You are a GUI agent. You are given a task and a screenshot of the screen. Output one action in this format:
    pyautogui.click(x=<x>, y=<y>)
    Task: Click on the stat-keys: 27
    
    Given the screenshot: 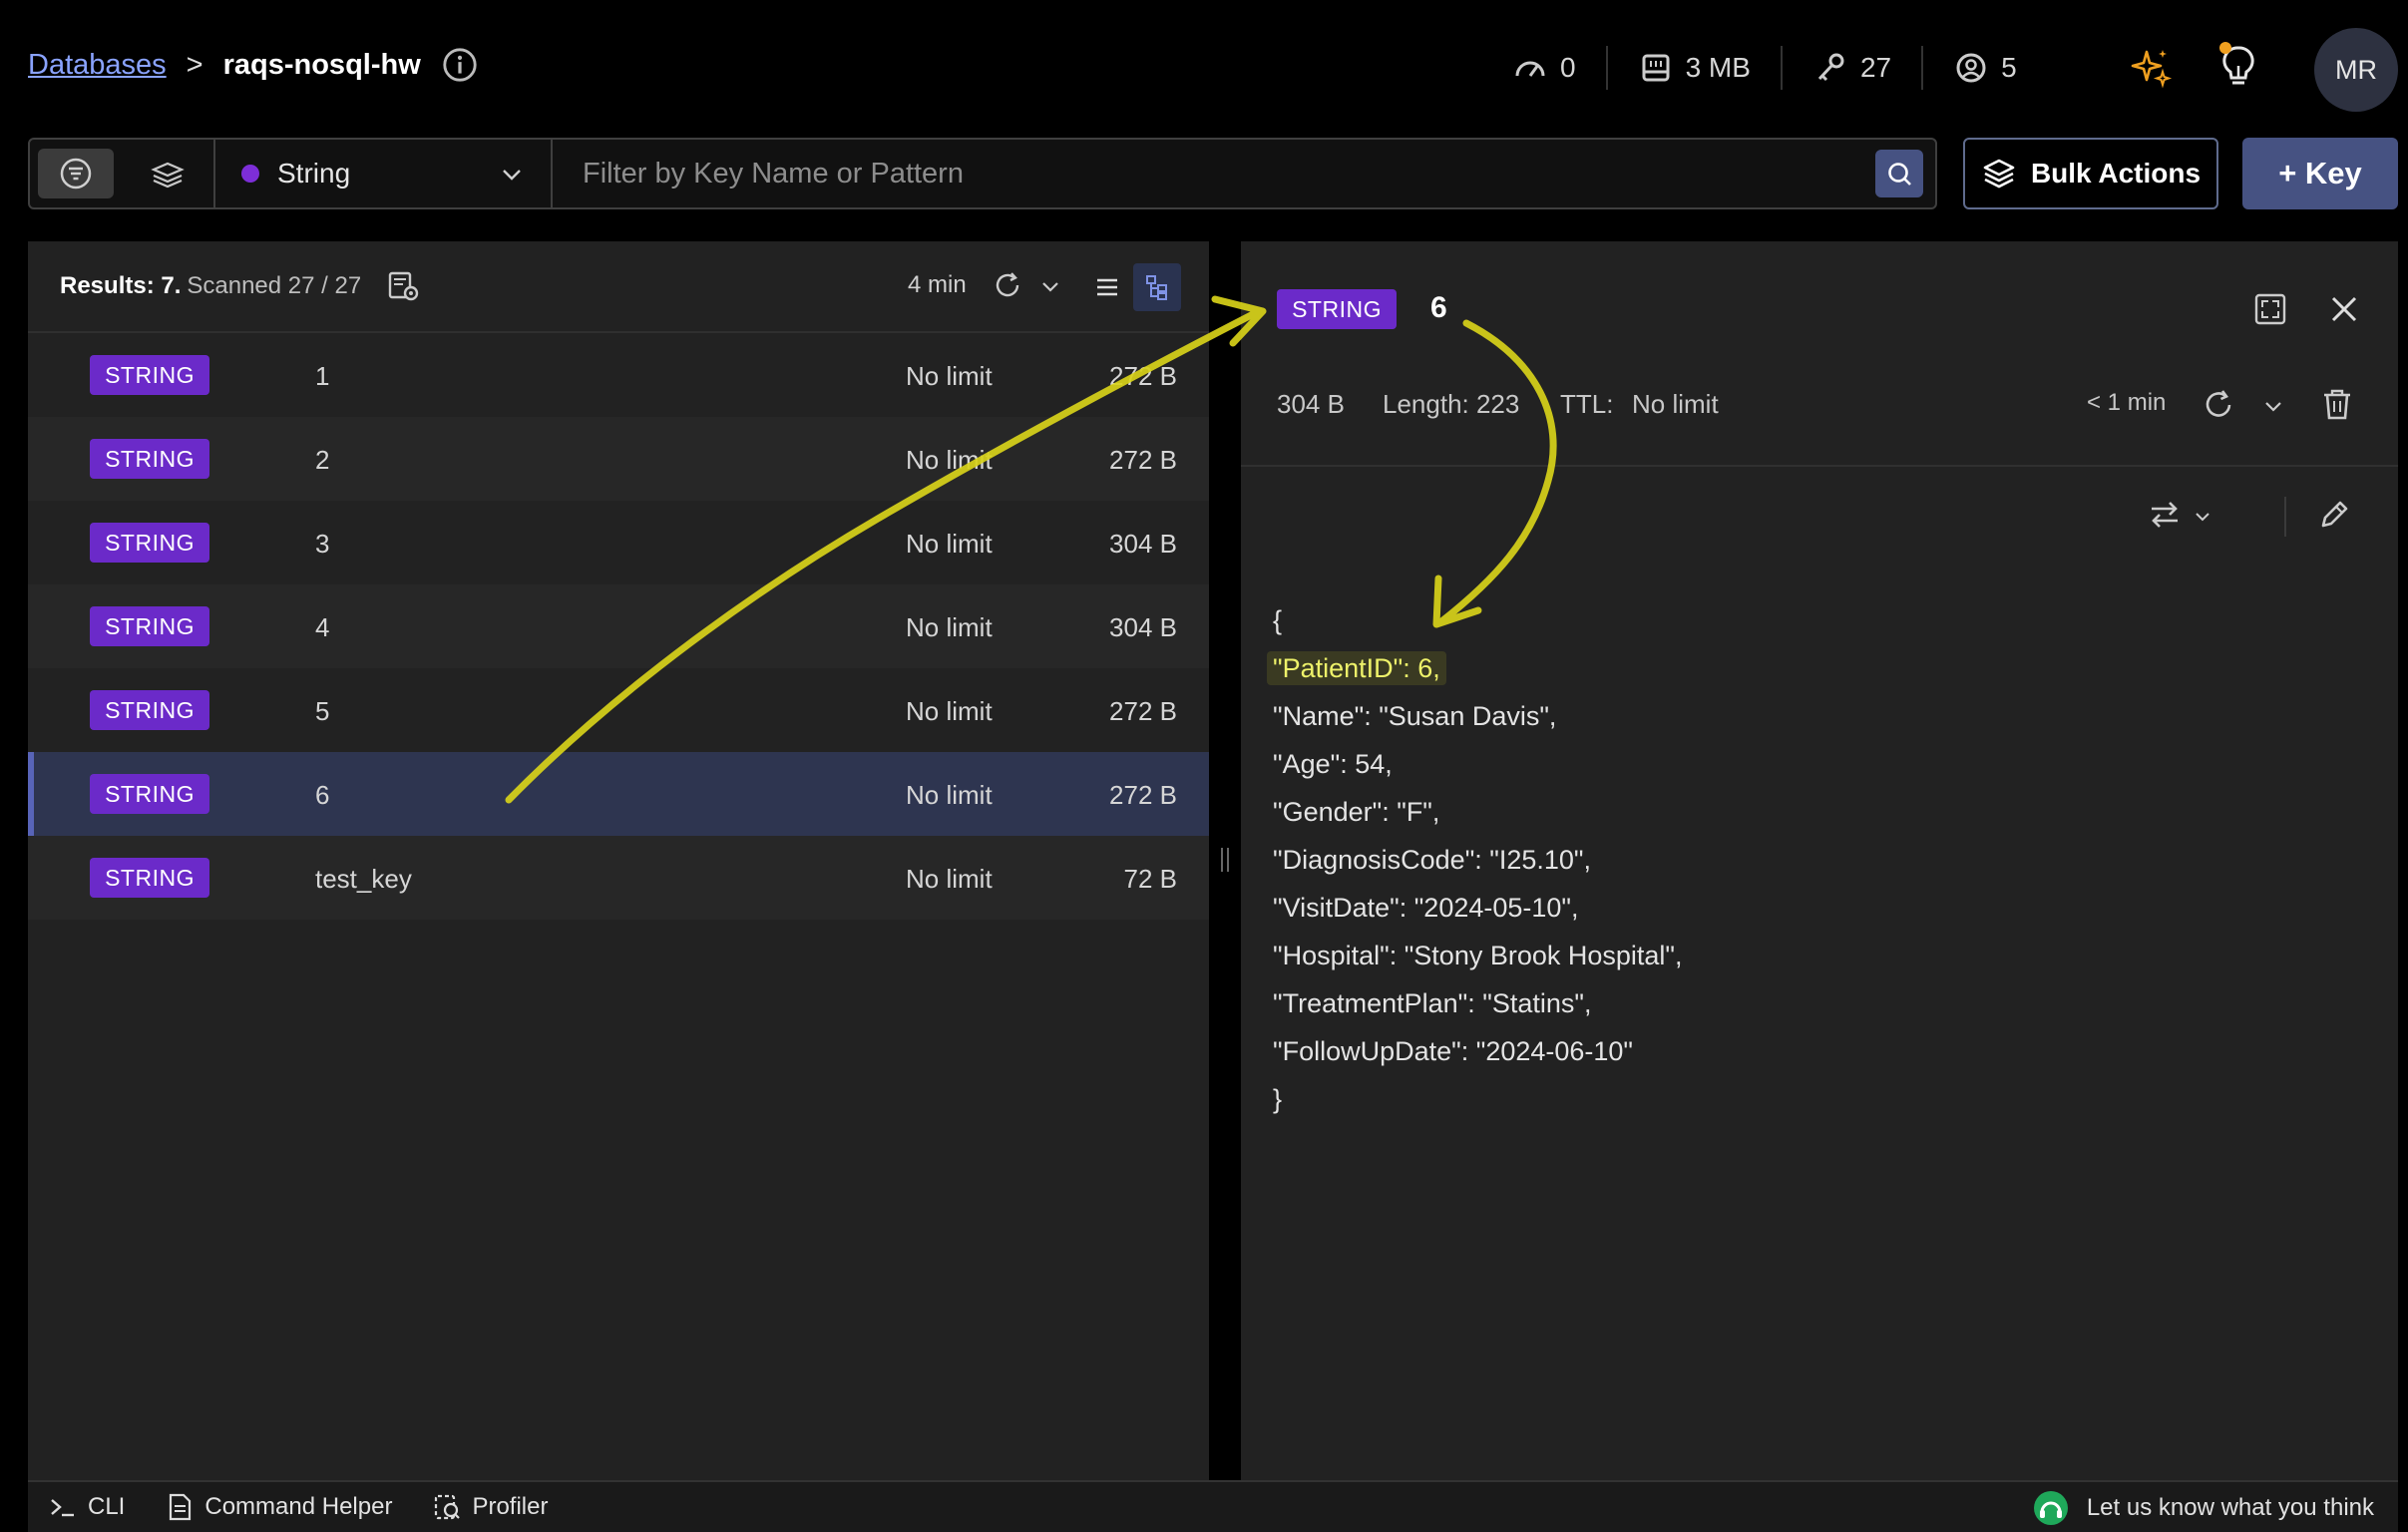 What is the action you would take?
    pyautogui.click(x=1852, y=68)
    